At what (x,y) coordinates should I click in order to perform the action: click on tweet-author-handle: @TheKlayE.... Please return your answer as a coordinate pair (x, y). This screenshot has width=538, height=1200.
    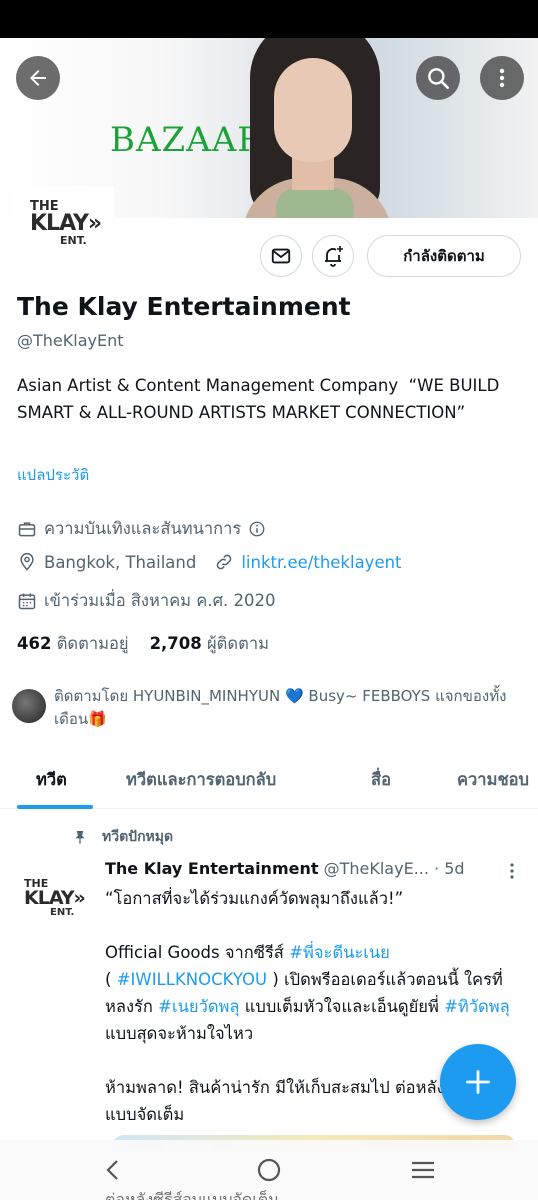
    Looking at the image, I should click on (376, 868).